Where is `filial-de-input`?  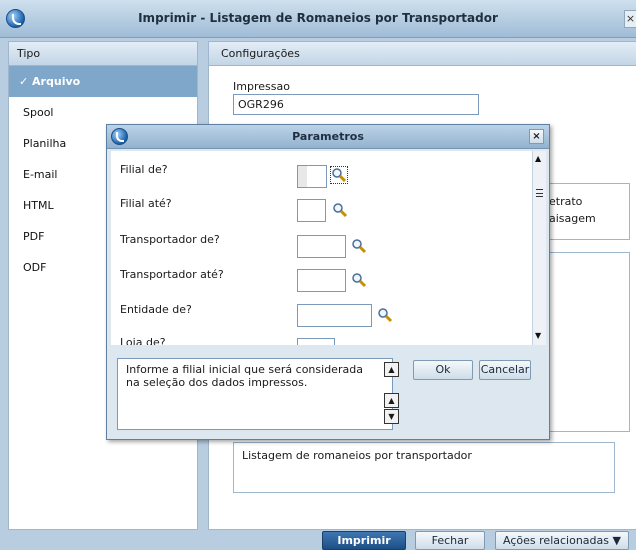 filial-de-input is located at coordinates (312, 176).